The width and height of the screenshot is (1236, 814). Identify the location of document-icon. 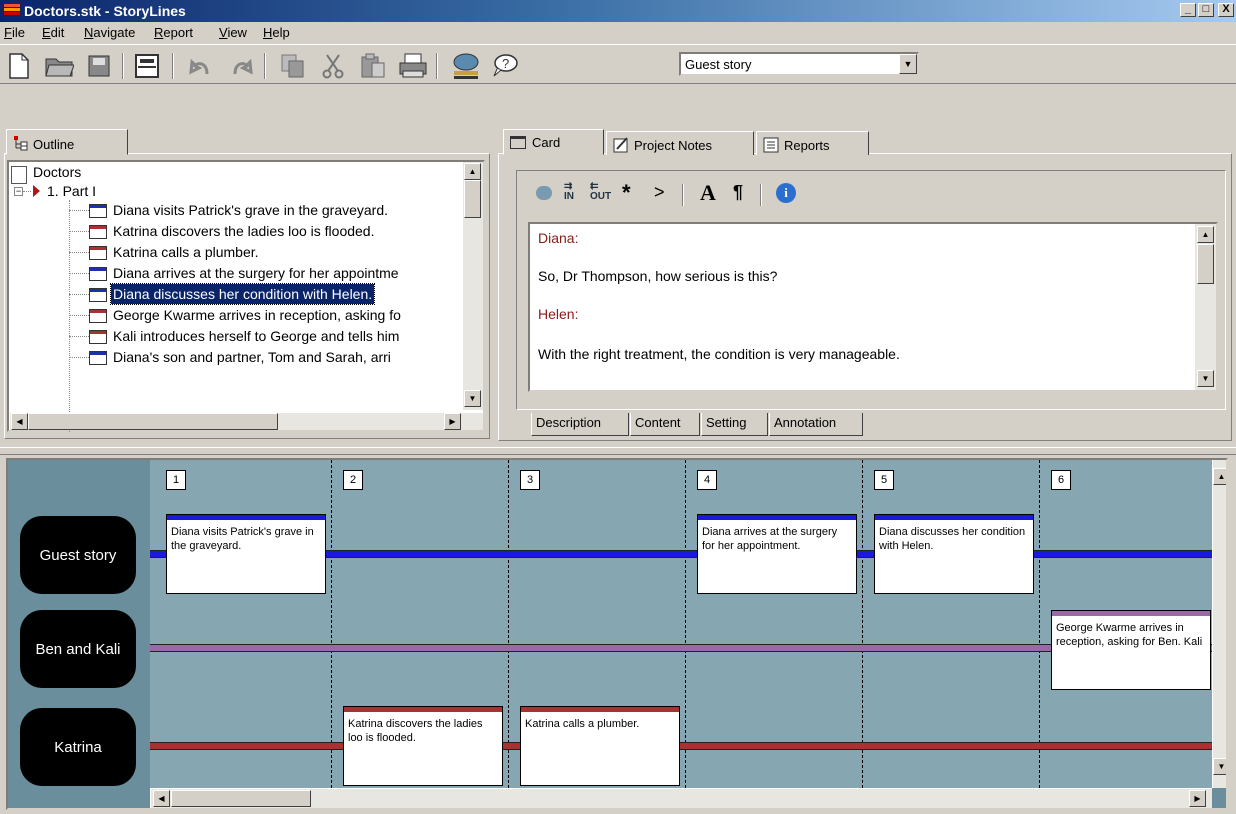
(19, 175).